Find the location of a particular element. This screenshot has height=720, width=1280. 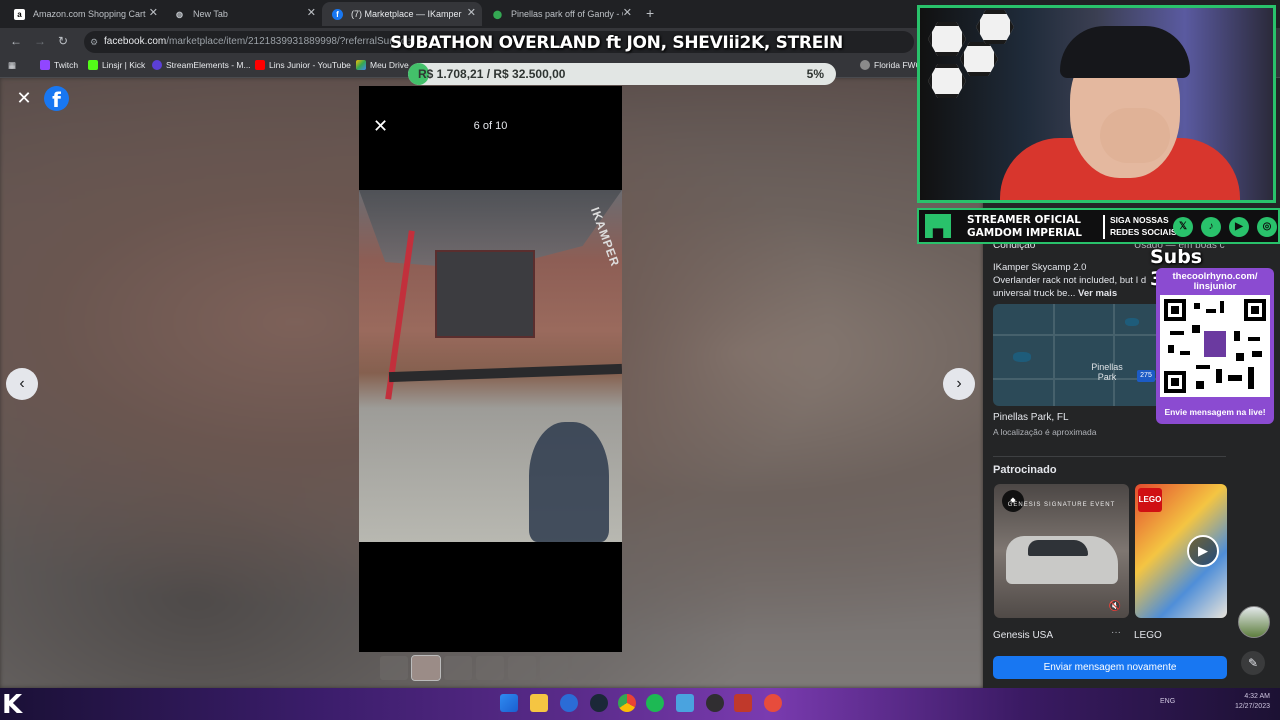

clock: 4:32 AM 12/27/2023 is located at coordinates (1250, 702).